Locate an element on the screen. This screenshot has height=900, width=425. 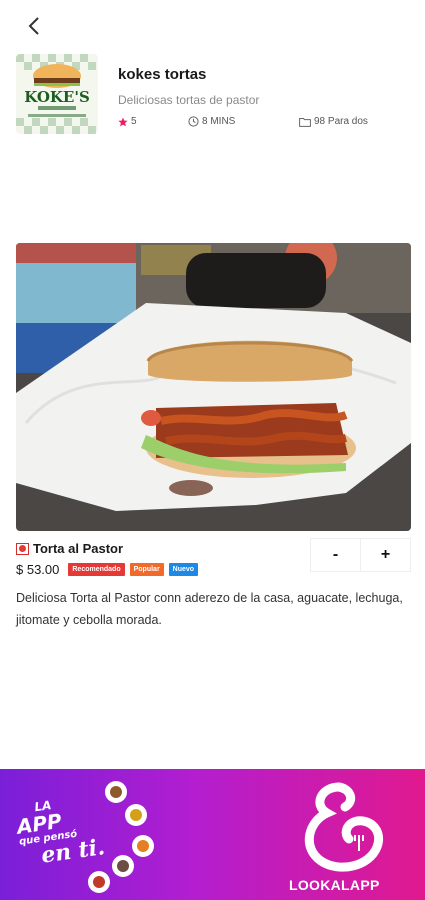
price-for-two: 98 Para dos is located at coordinates (333, 121).